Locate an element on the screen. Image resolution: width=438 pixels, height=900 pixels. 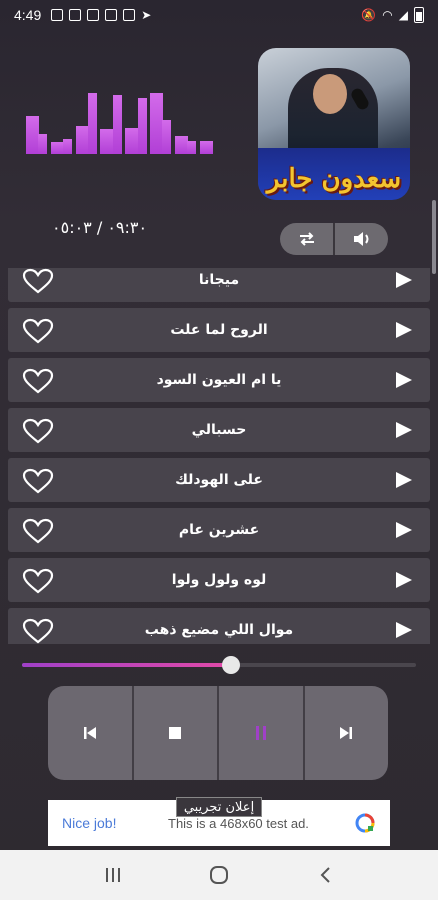
previous-button is located at coordinates (90, 733).